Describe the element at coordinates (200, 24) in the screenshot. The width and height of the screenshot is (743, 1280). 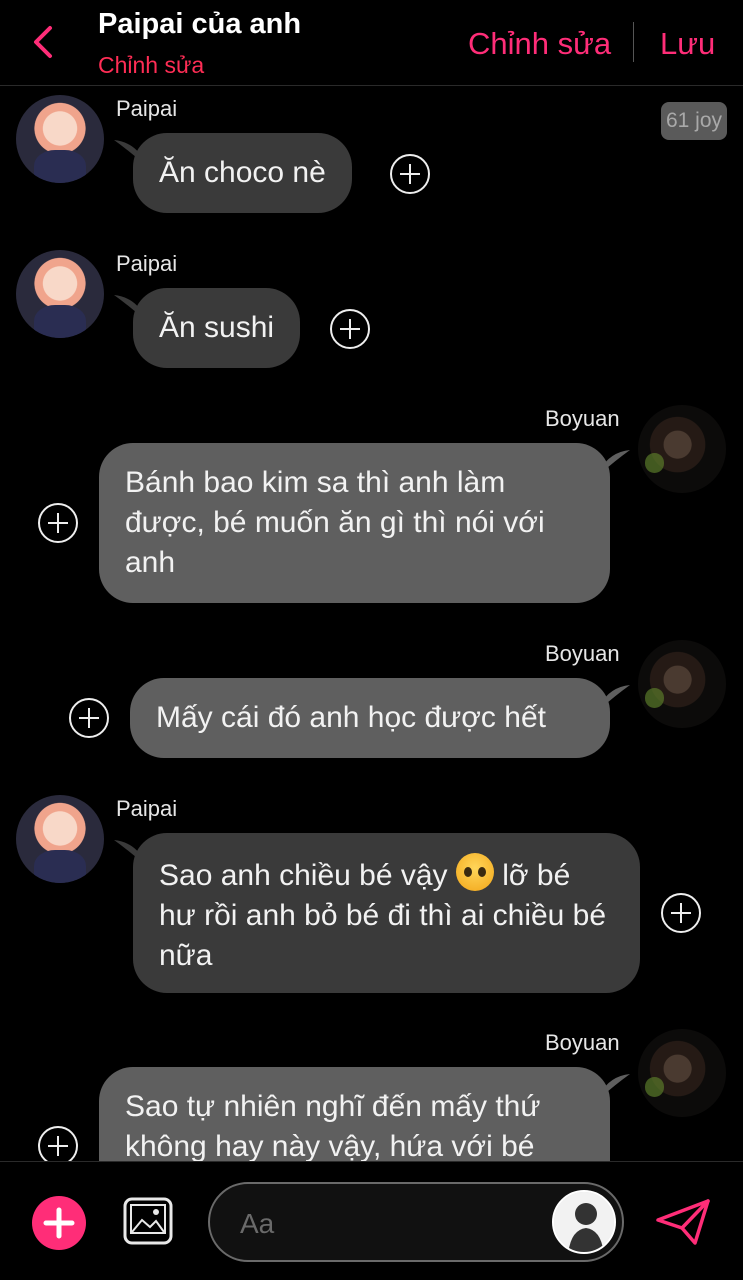
I see `chat-title: Paipai của anh` at that location.